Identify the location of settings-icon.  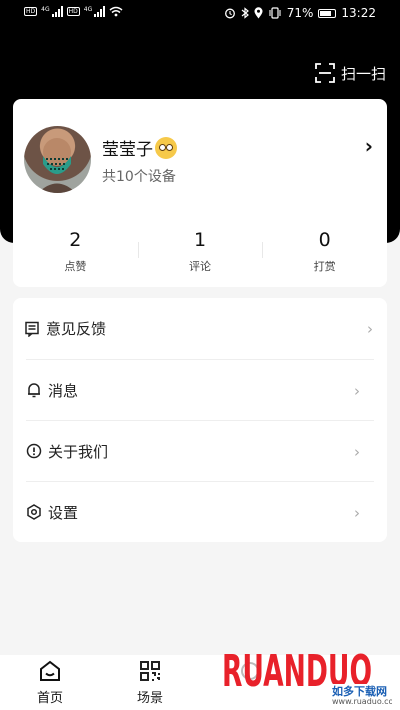
(34, 512).